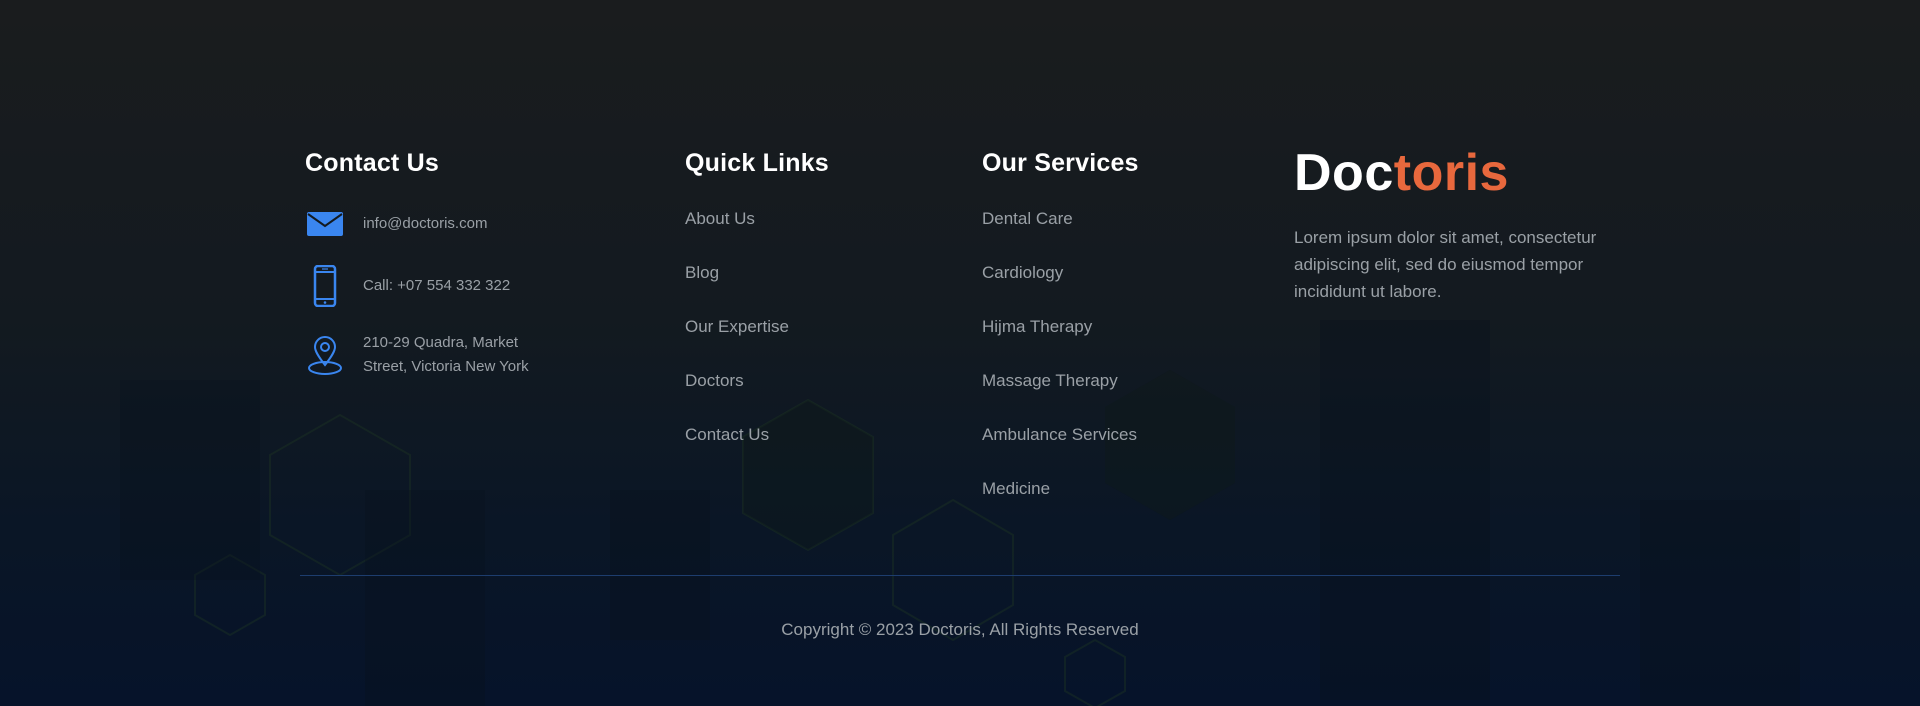 The width and height of the screenshot is (1920, 706). I want to click on service-link-ambulance-services: Ambulance Services, so click(1059, 450).